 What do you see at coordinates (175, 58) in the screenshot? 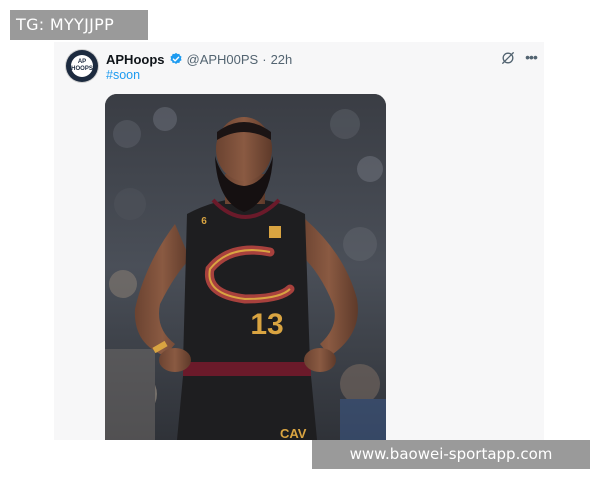
I see `verified-badge-icon` at bounding box center [175, 58].